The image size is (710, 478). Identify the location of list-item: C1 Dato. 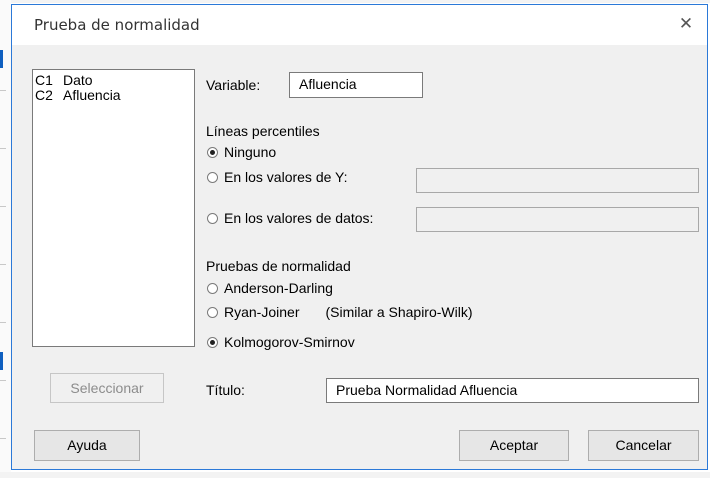
(114, 80).